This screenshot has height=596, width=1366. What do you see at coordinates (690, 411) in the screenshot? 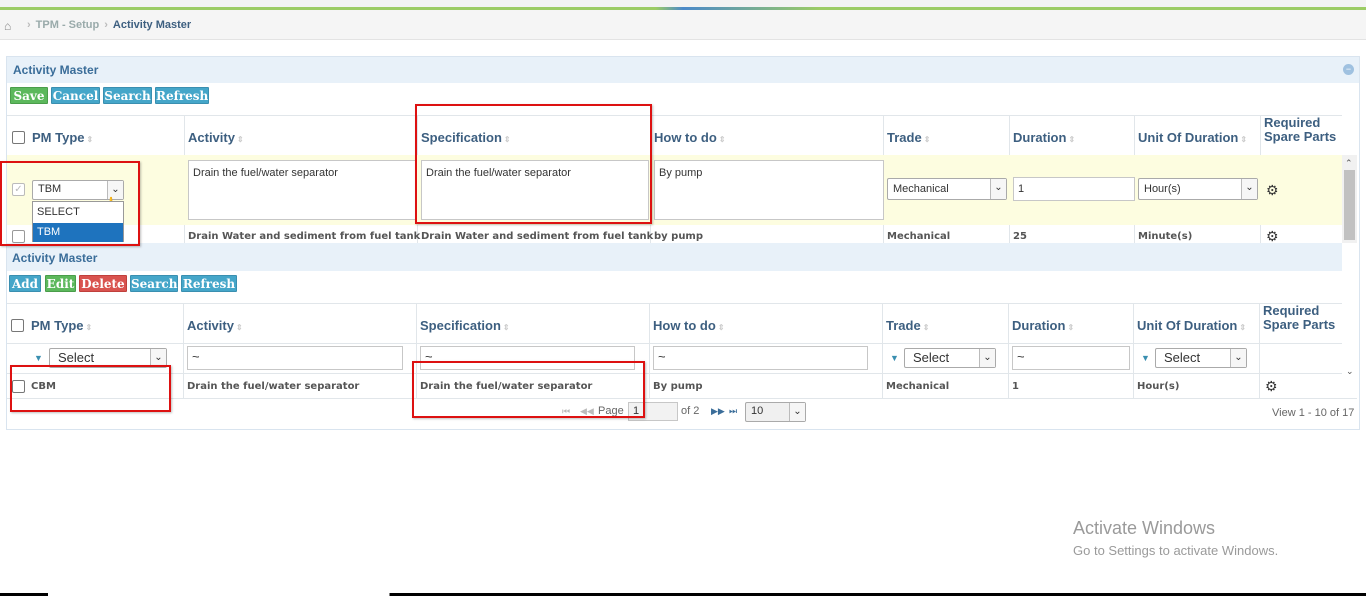
I see `page-of-label: of 2` at bounding box center [690, 411].